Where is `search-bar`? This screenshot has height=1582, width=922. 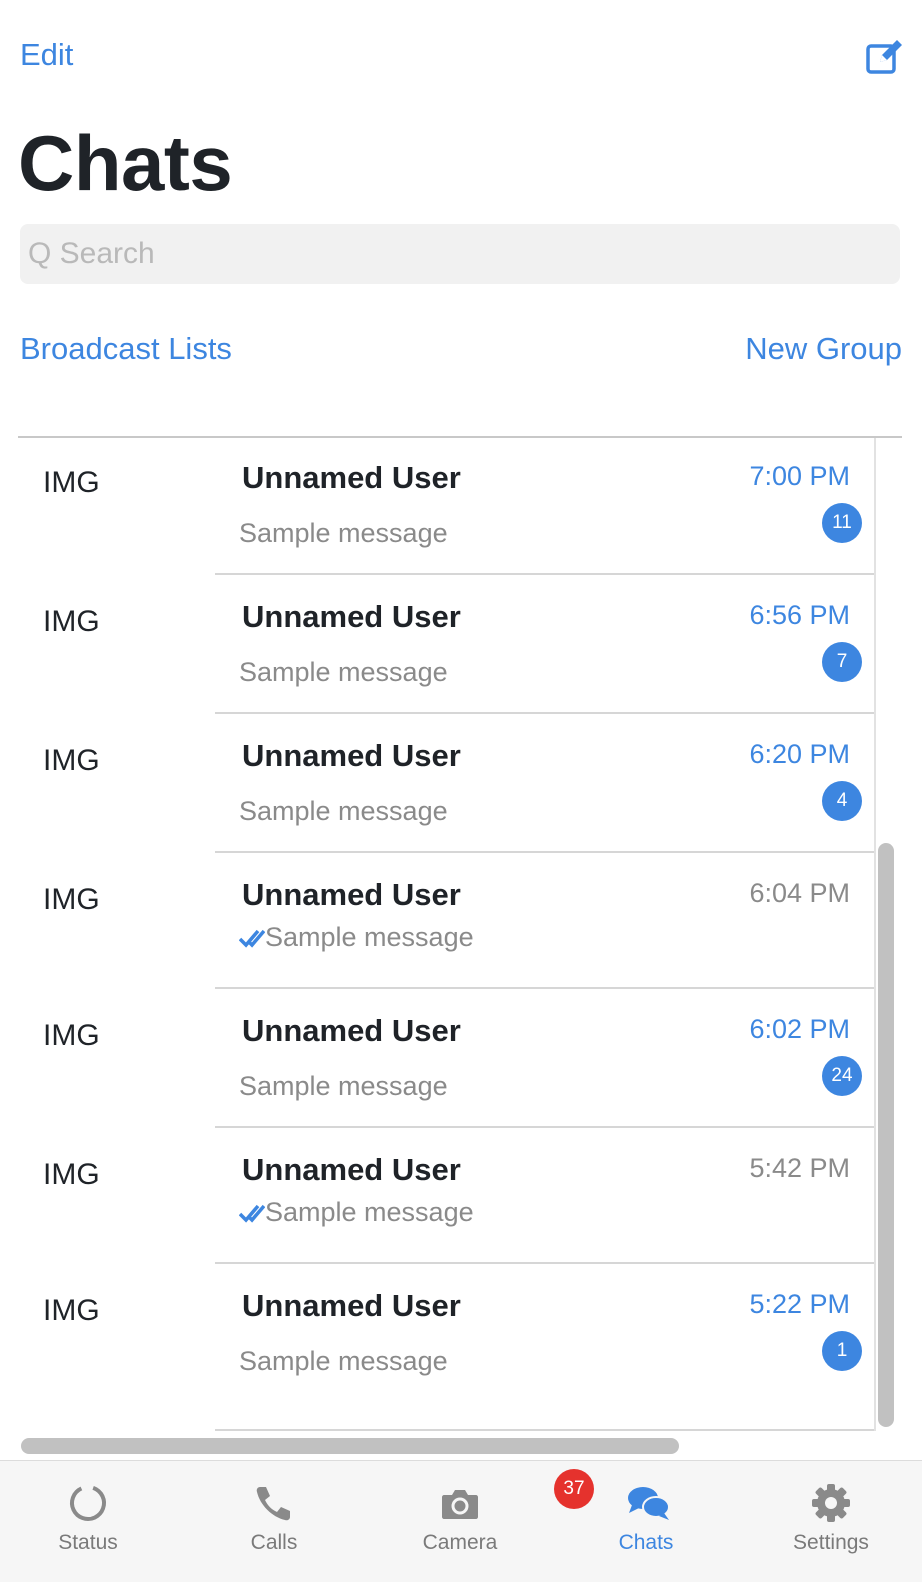
search-bar is located at coordinates (460, 254).